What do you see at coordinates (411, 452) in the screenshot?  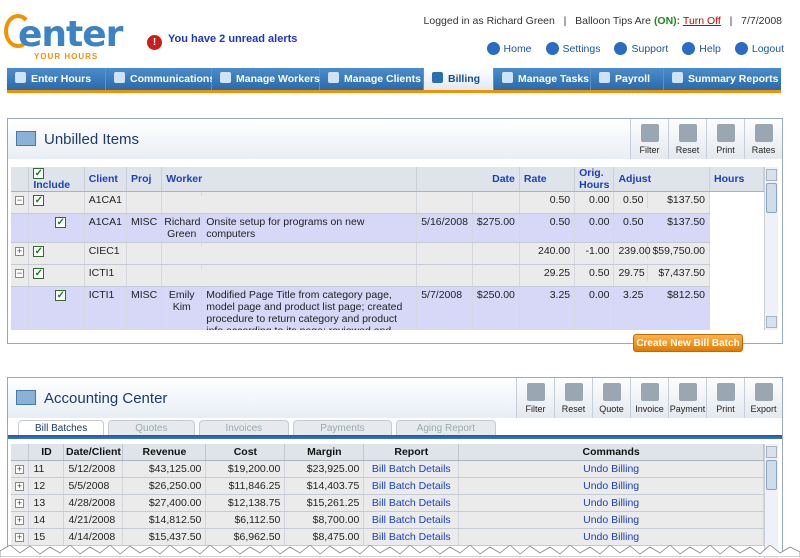 I see `col-report: Report` at bounding box center [411, 452].